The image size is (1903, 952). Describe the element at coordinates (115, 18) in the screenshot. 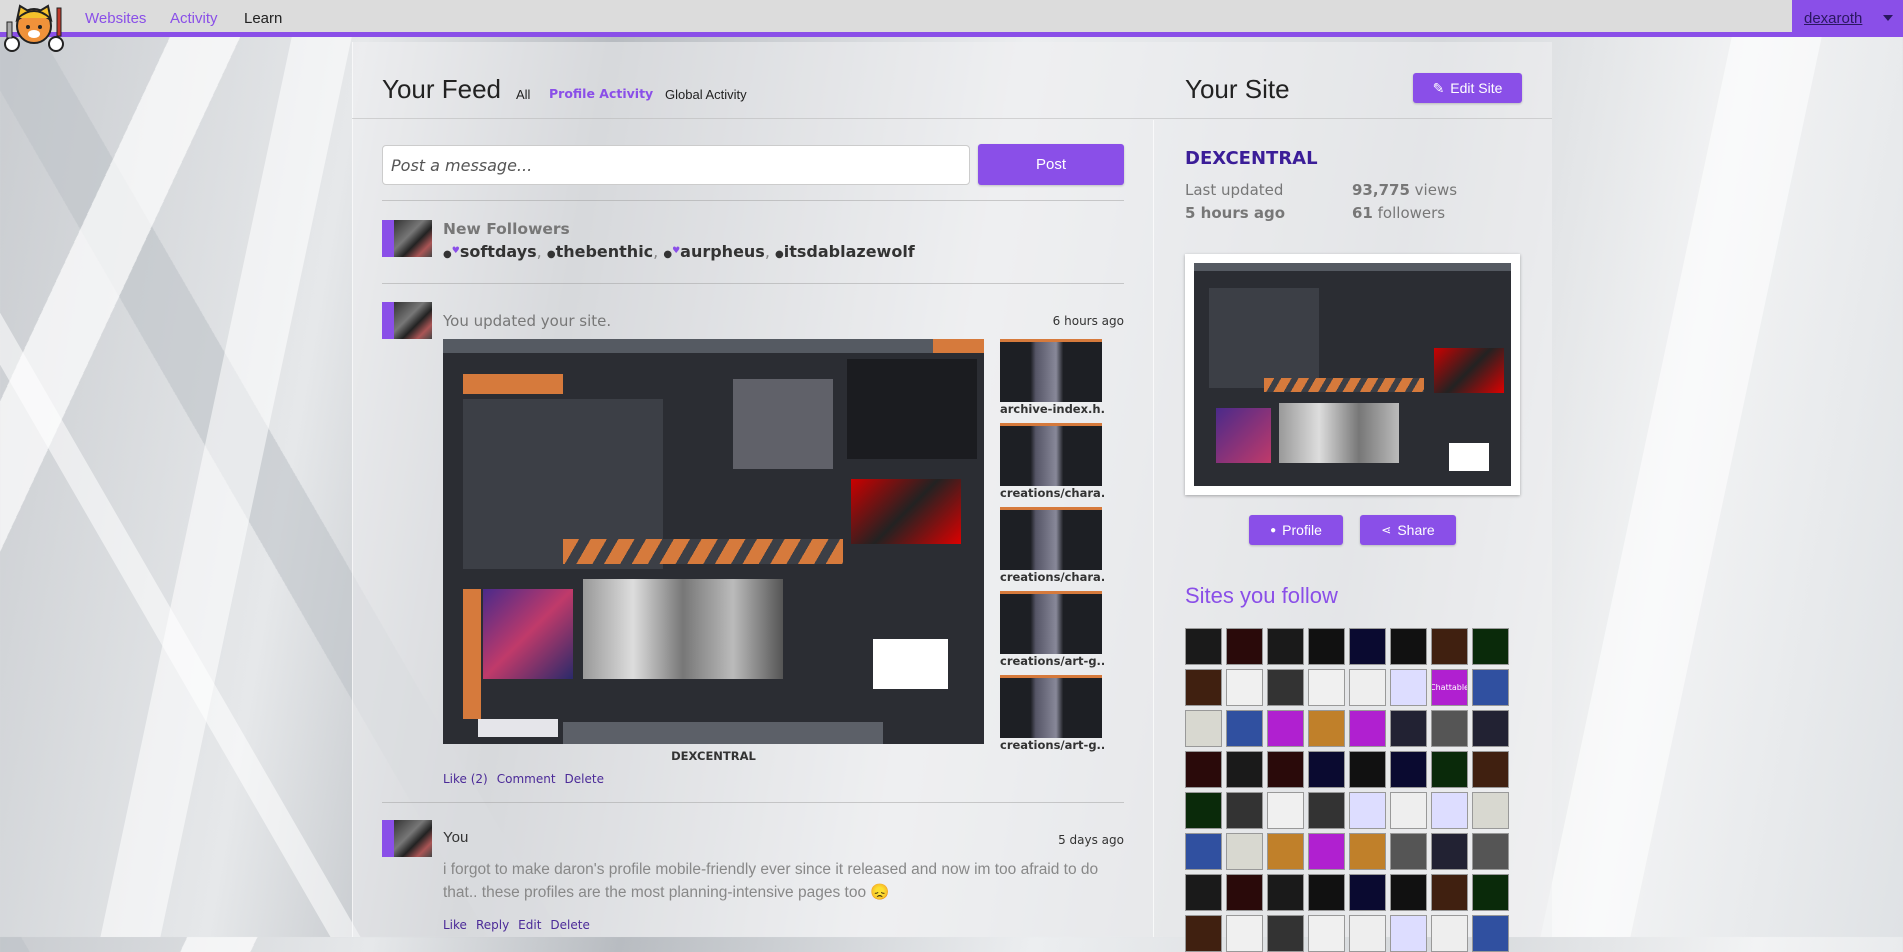

I see `nav-websites: Websites` at that location.